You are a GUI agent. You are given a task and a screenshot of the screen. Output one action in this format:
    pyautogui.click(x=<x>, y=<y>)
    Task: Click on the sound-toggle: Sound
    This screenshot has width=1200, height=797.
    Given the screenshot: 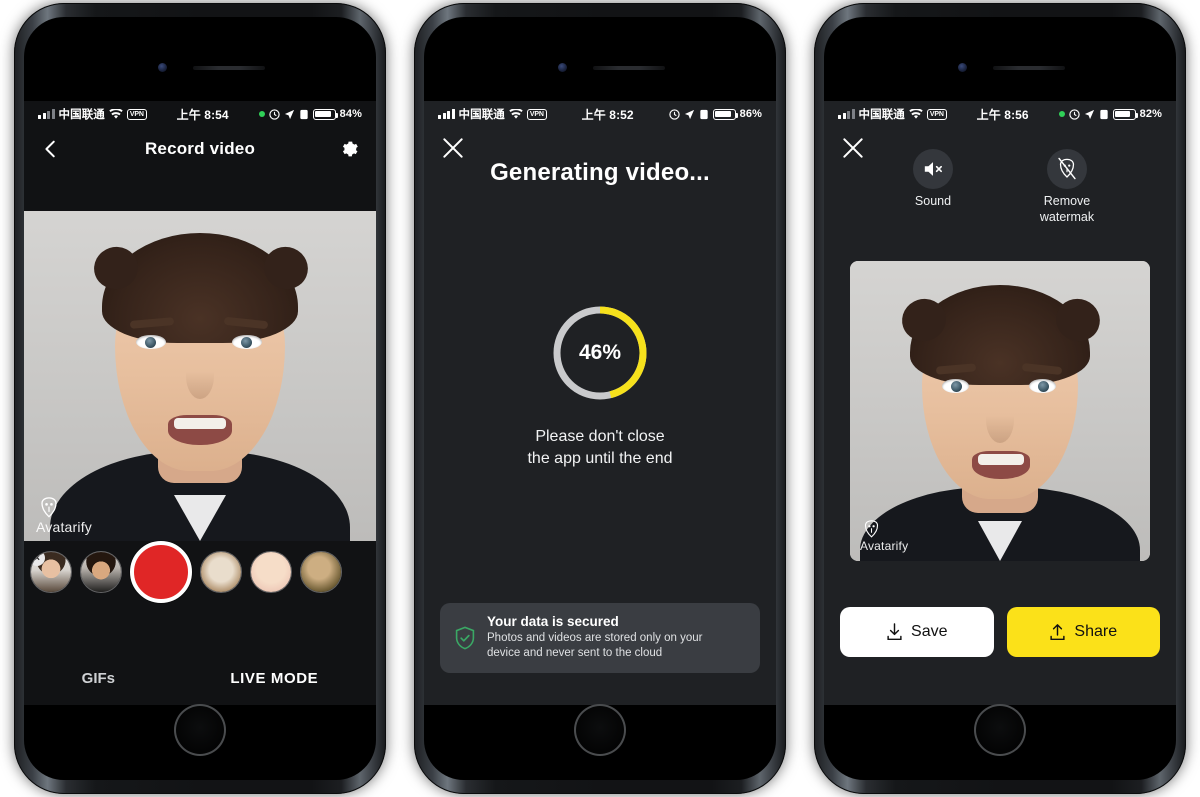 What is the action you would take?
    pyautogui.click(x=933, y=187)
    